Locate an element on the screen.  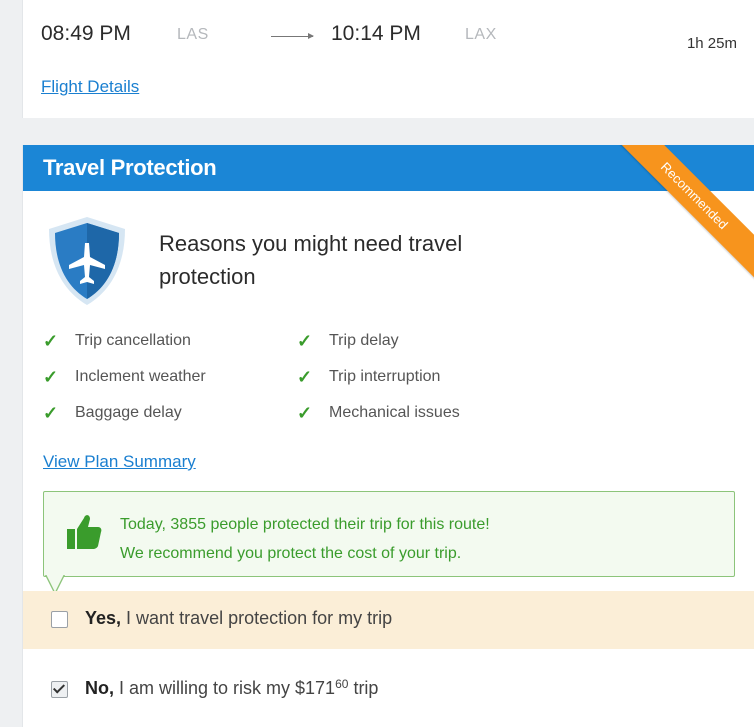
no-checkbox is located at coordinates (59, 689).